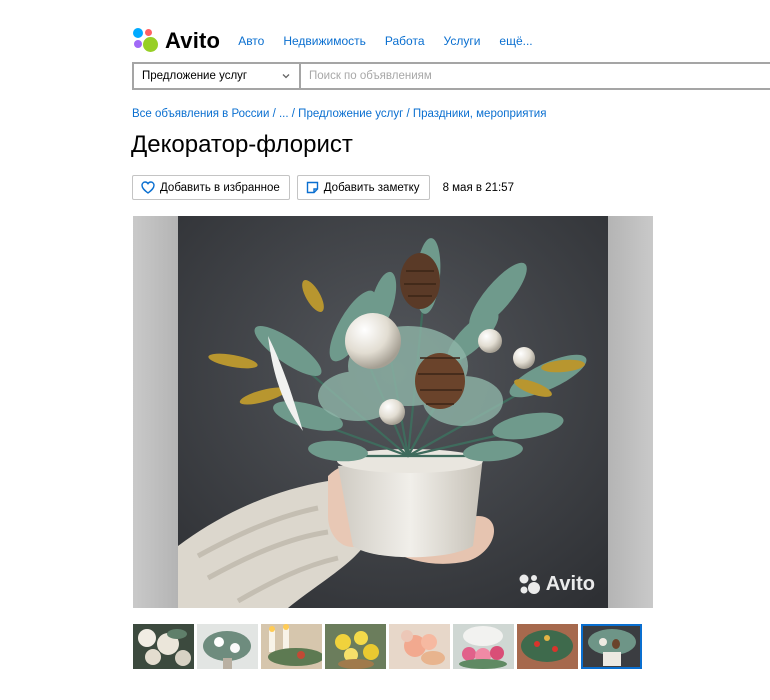 This screenshot has width=770, height=700. Describe the element at coordinates (405, 41) in the screenshot. I see `nav-jobs: Работа` at that location.